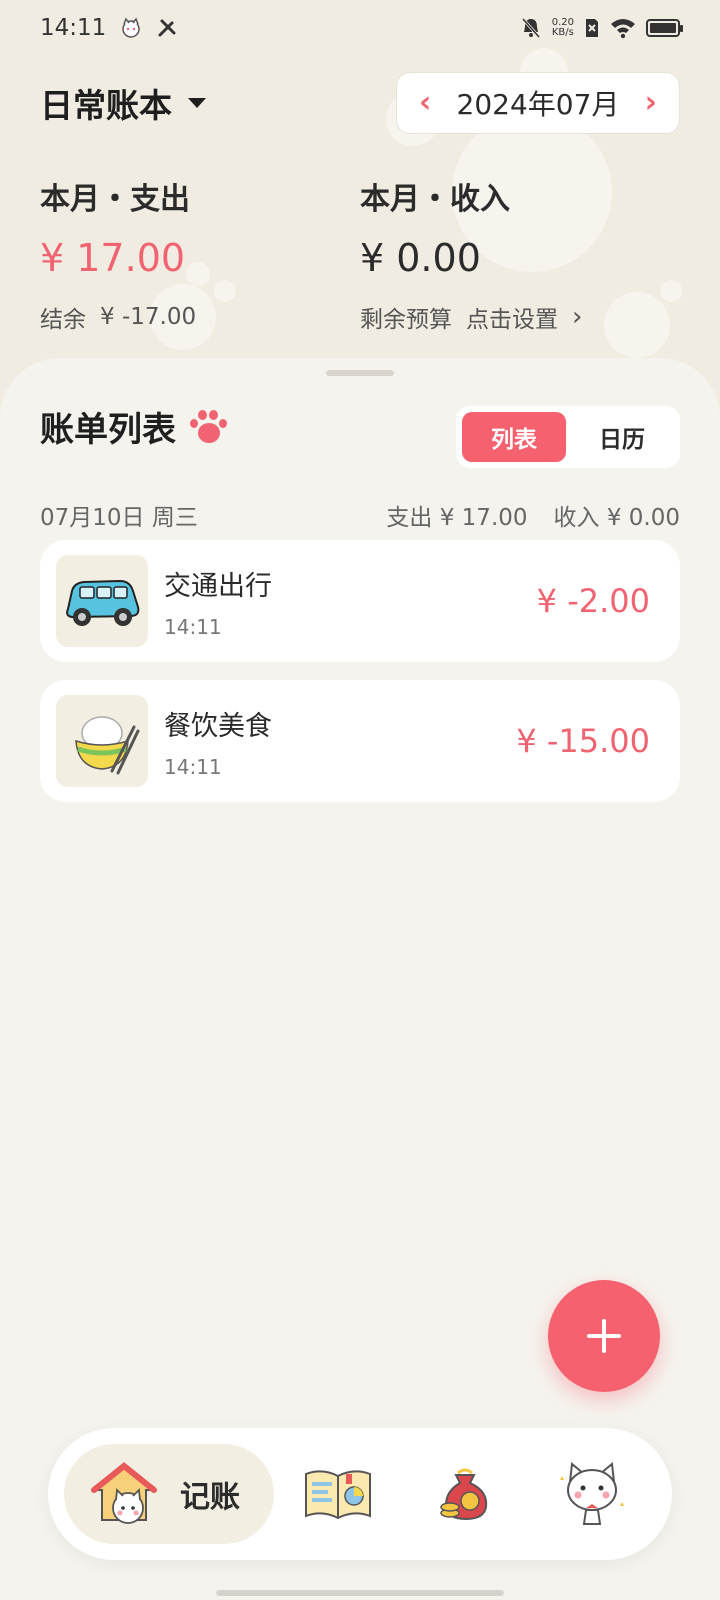 The width and height of the screenshot is (720, 1600). I want to click on nav-item-assets, so click(464, 1494).